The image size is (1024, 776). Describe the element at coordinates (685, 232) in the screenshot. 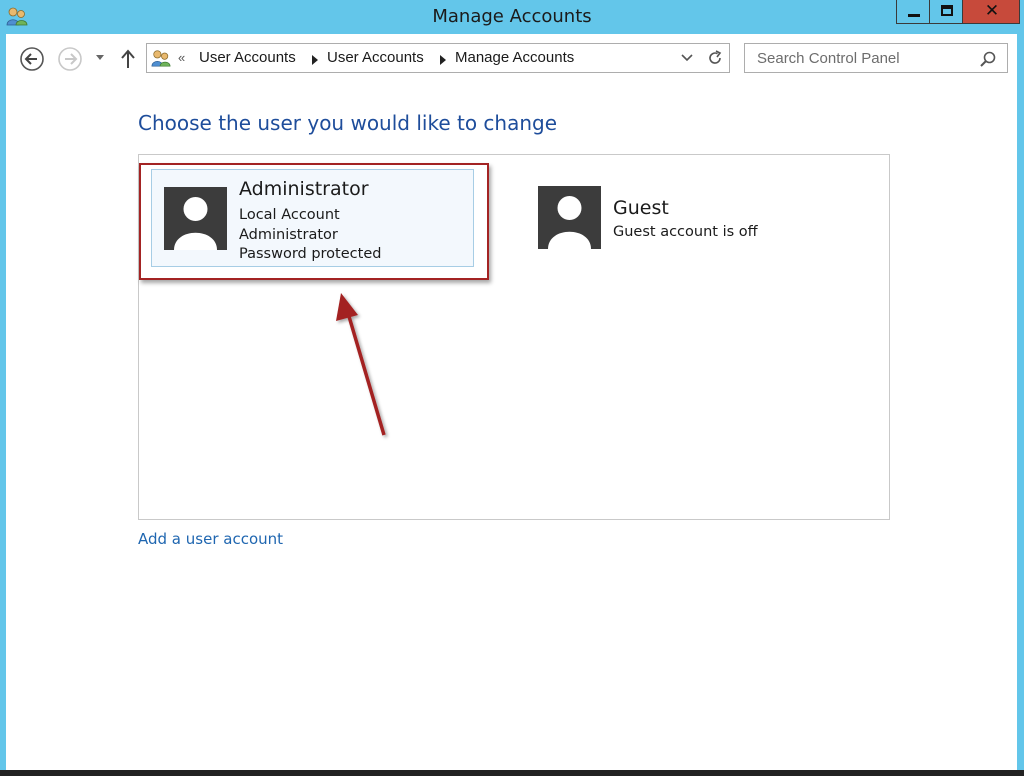

I see `account-status: Guest account is off` at that location.